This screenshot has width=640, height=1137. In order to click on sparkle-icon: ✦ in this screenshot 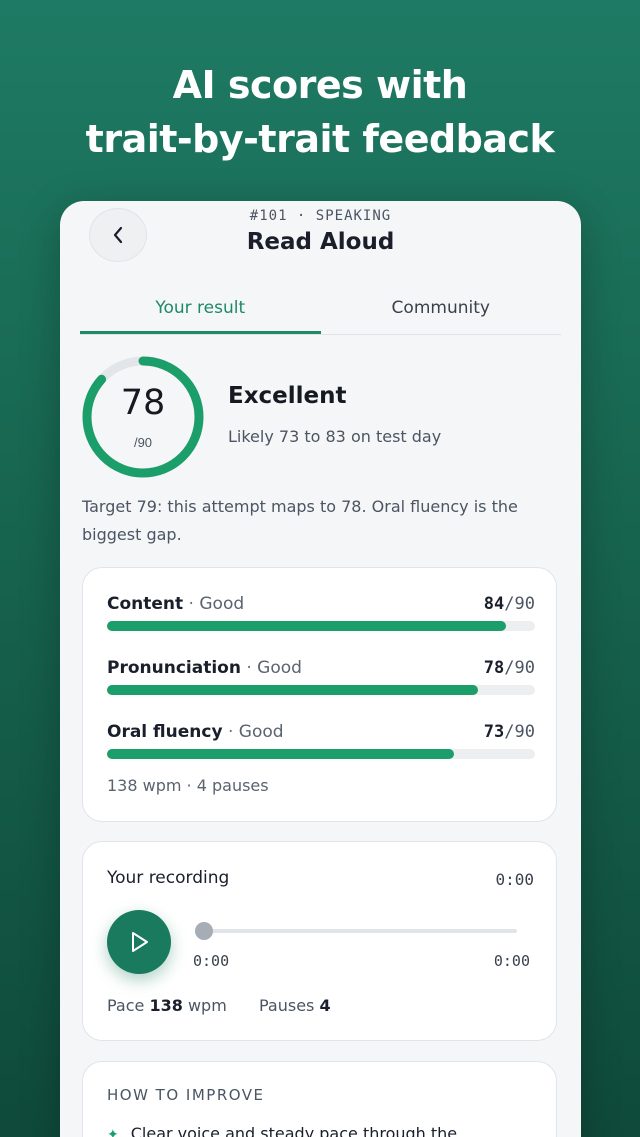, I will do `click(113, 1132)`.